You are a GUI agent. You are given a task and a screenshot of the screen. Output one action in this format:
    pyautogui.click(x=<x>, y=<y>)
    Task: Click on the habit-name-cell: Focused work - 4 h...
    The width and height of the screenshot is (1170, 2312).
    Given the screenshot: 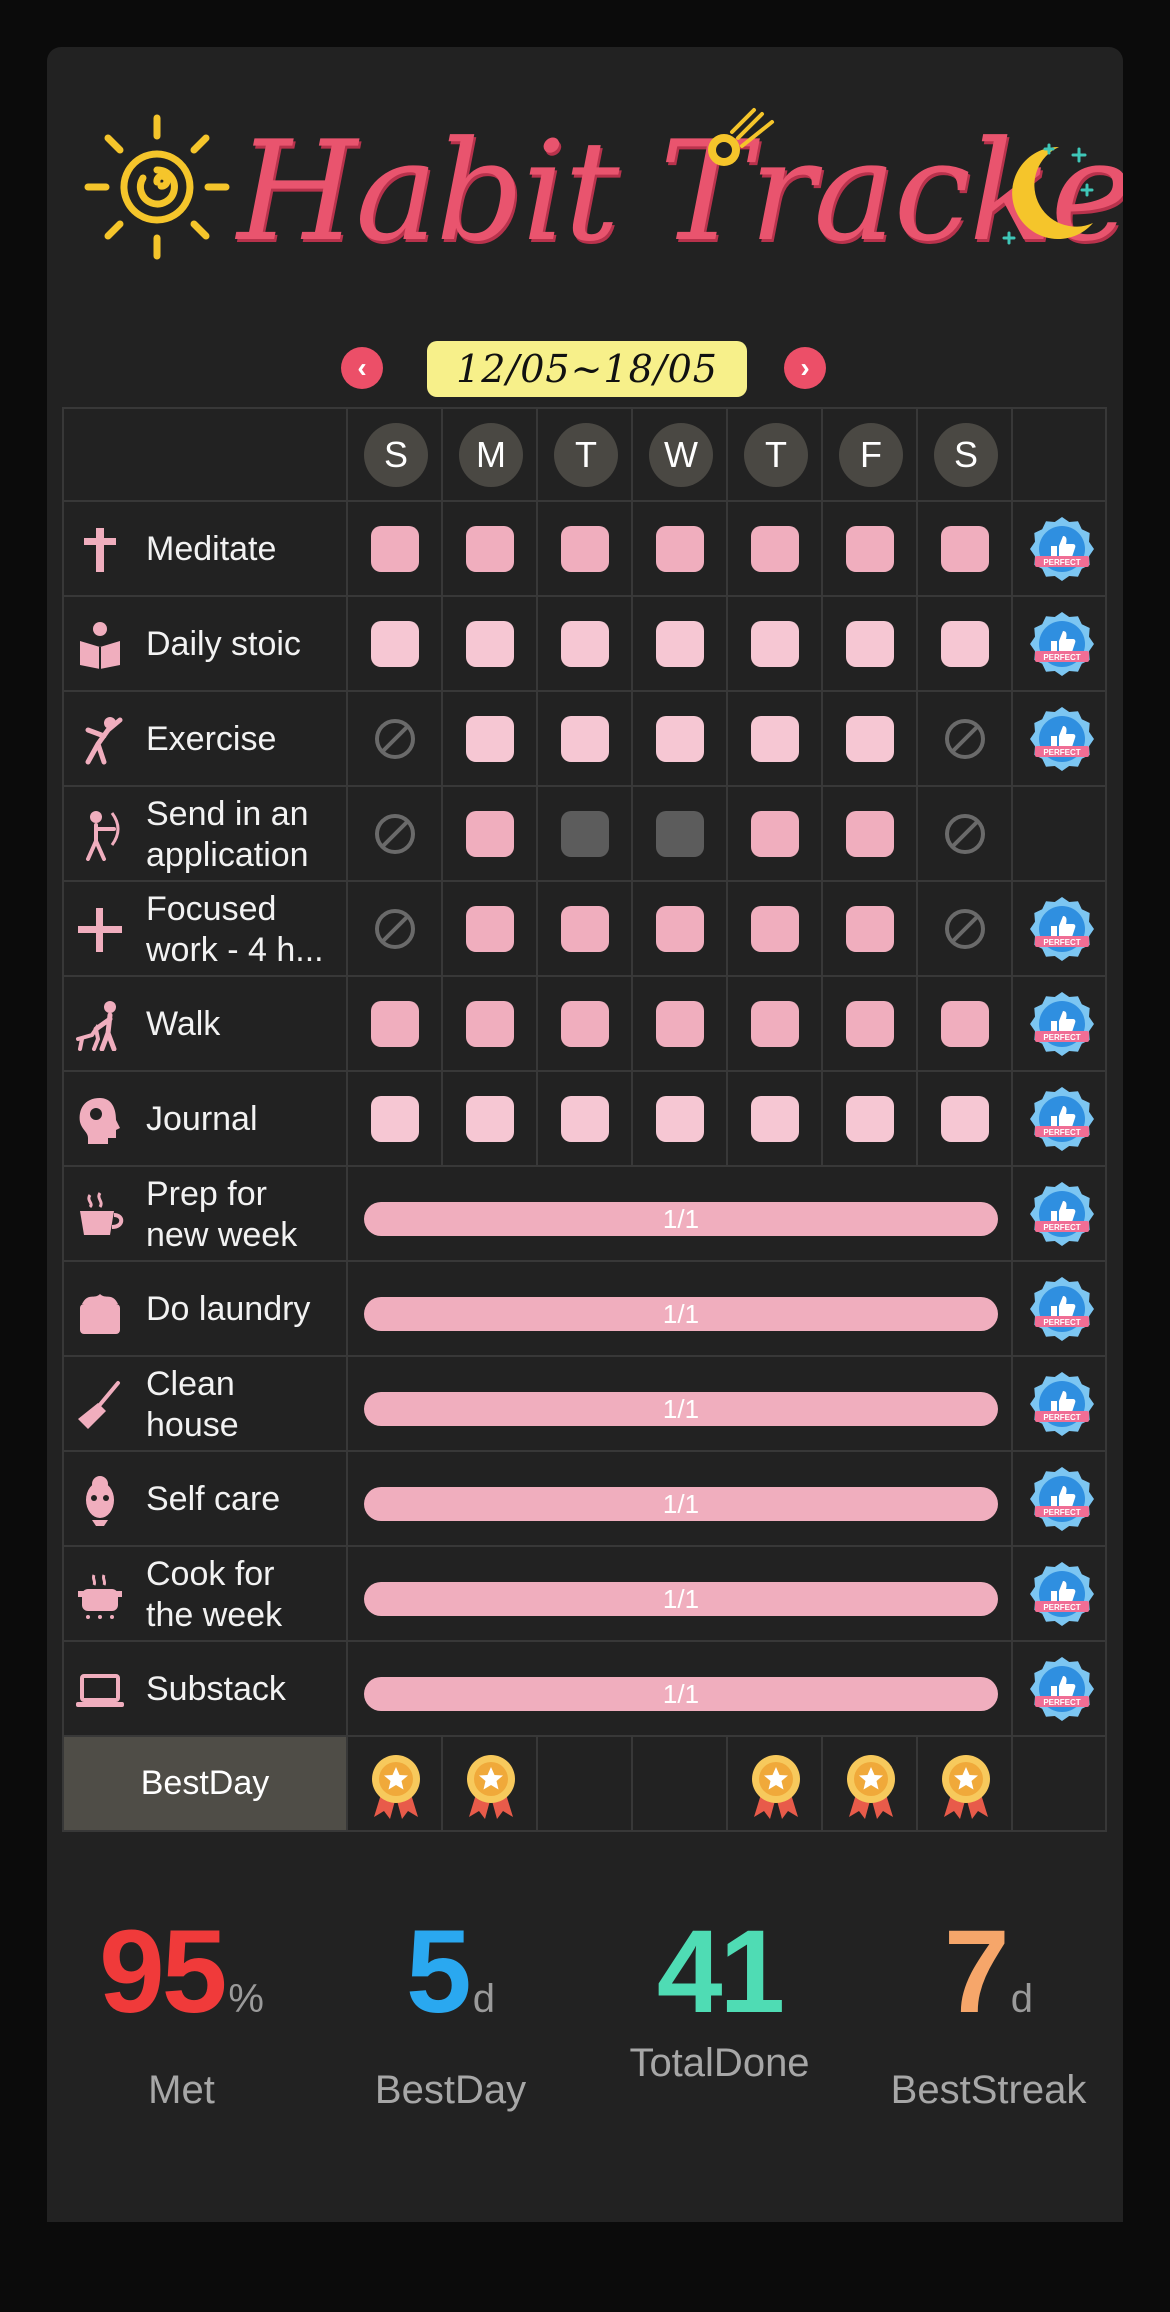 What is the action you would take?
    pyautogui.click(x=204, y=928)
    